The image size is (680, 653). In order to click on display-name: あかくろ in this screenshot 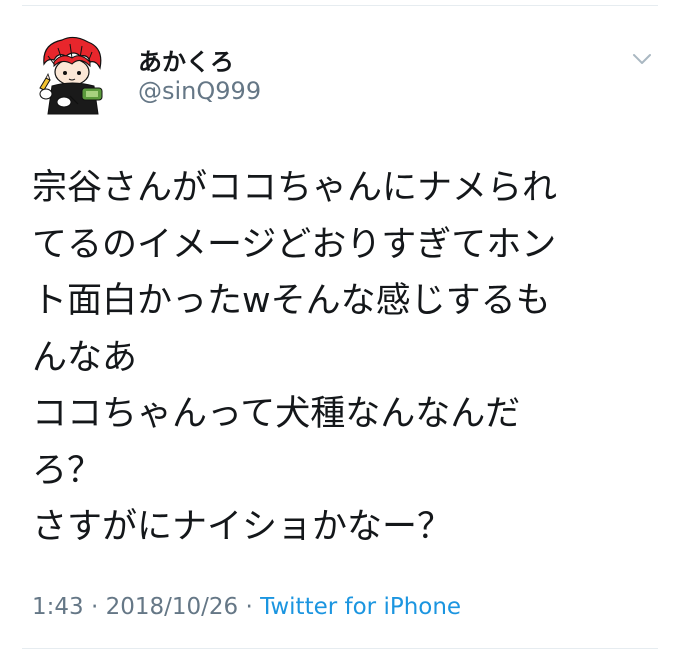, I will do `click(186, 59)`.